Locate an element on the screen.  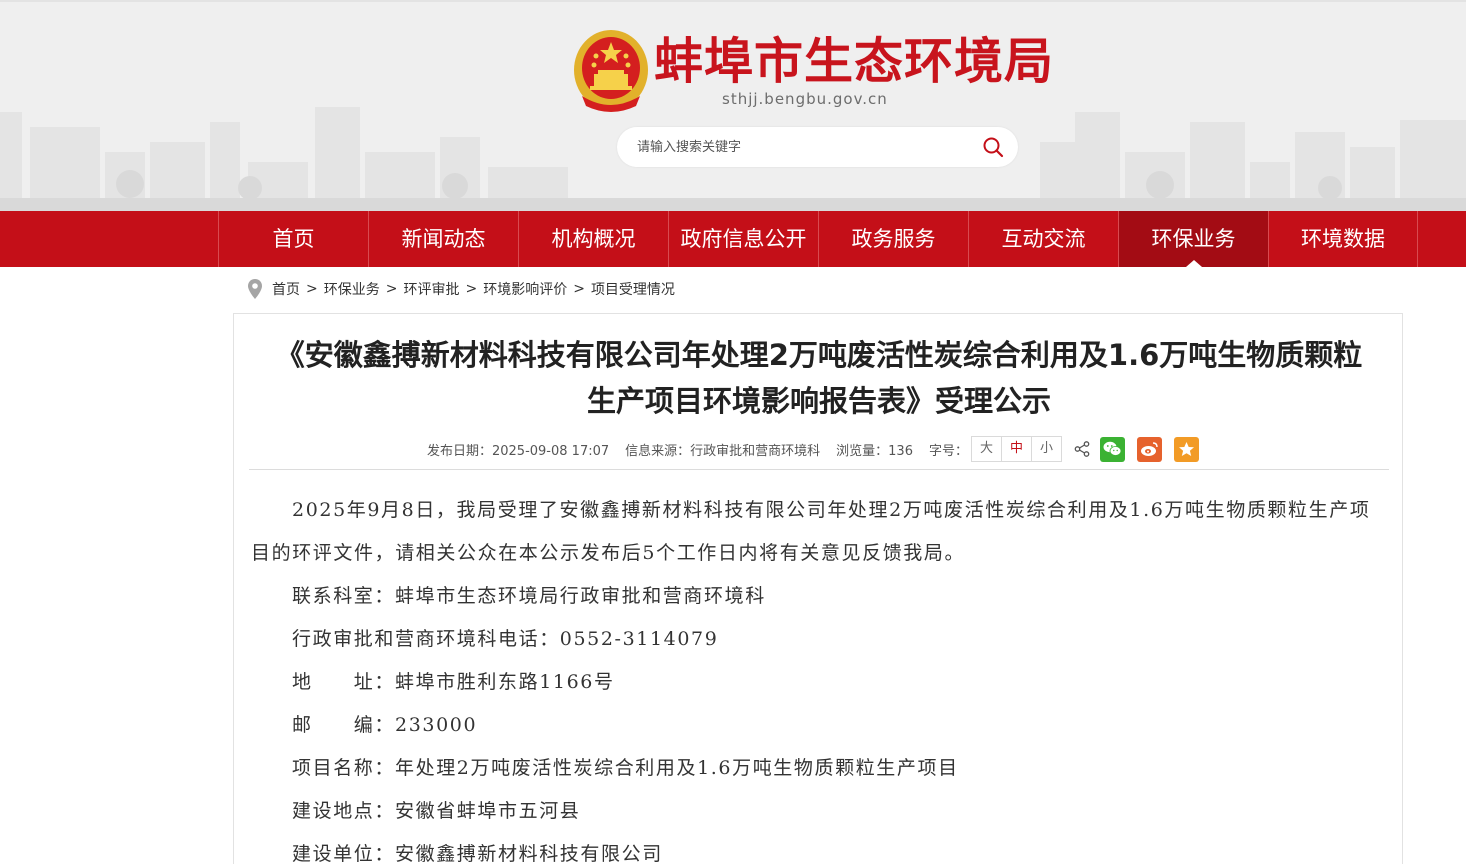
breadcrumb: 首页 > 环保业务 > 环评审批 > 环境影响评价 > 项目受理情况 is located at coordinates (461, 289).